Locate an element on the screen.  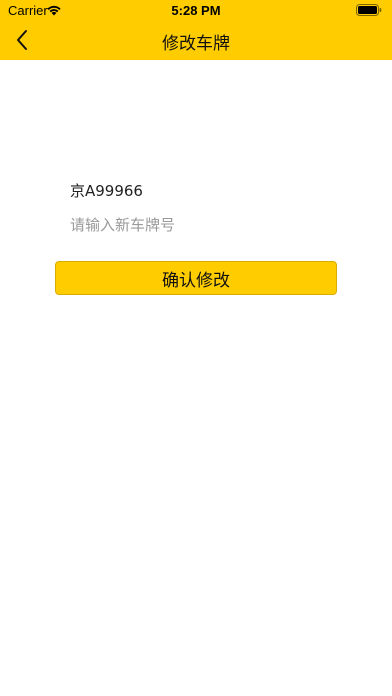
status-bar: Carrier 5:28 PM is located at coordinates (196, 10).